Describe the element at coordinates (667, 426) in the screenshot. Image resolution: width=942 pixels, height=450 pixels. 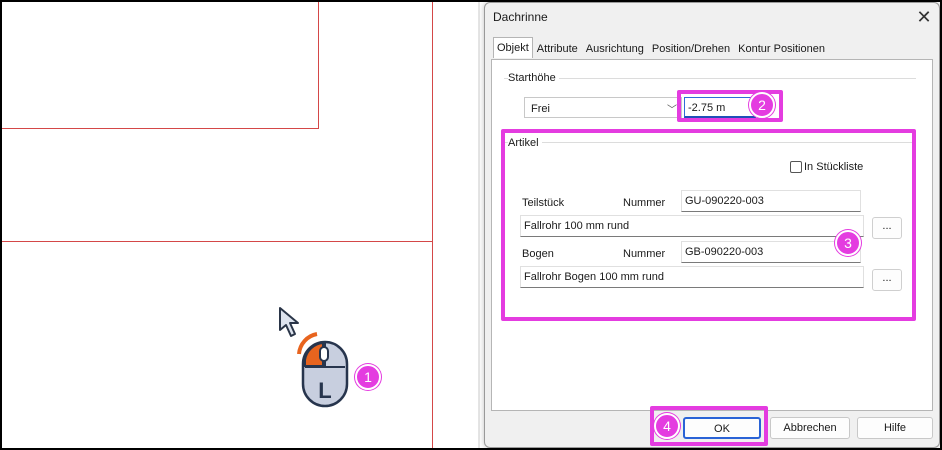
I see `callout-badge-4: 4` at that location.